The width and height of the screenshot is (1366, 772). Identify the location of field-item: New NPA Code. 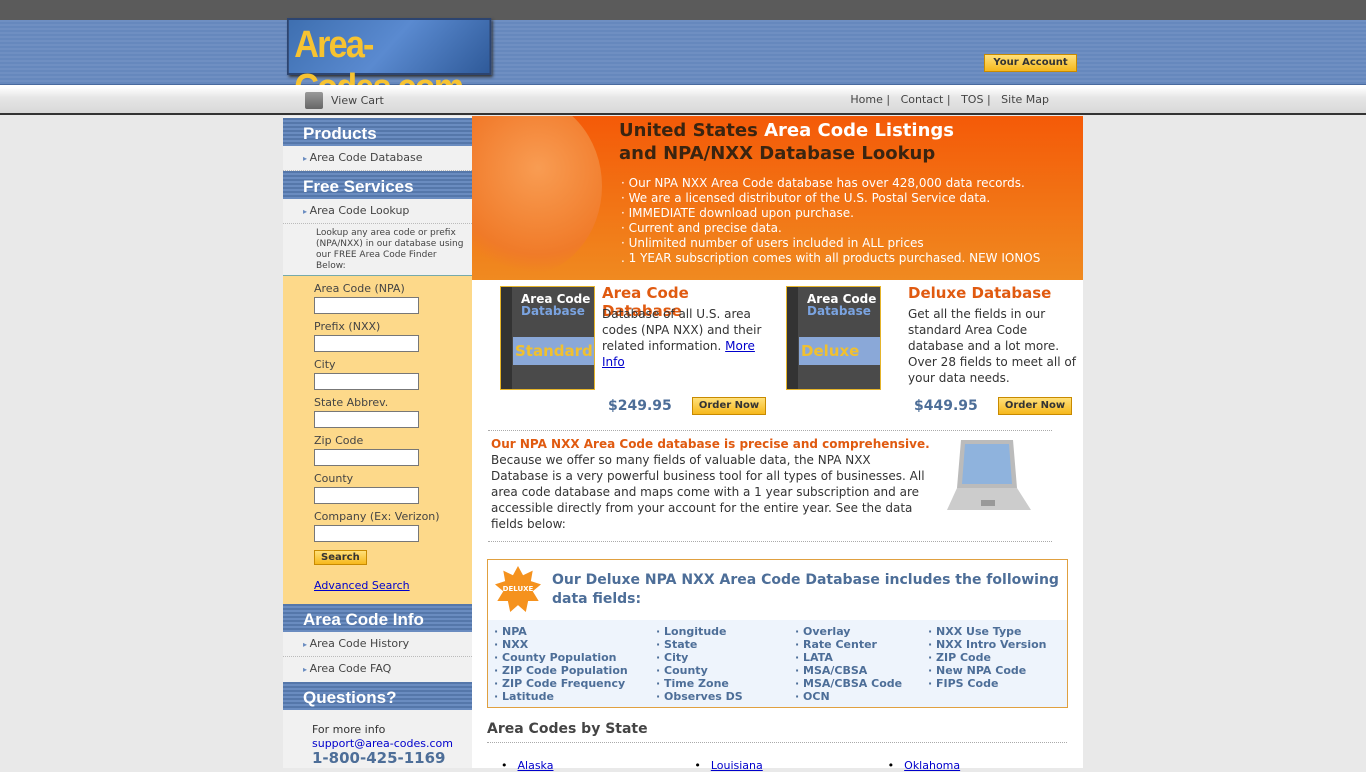
(987, 670).